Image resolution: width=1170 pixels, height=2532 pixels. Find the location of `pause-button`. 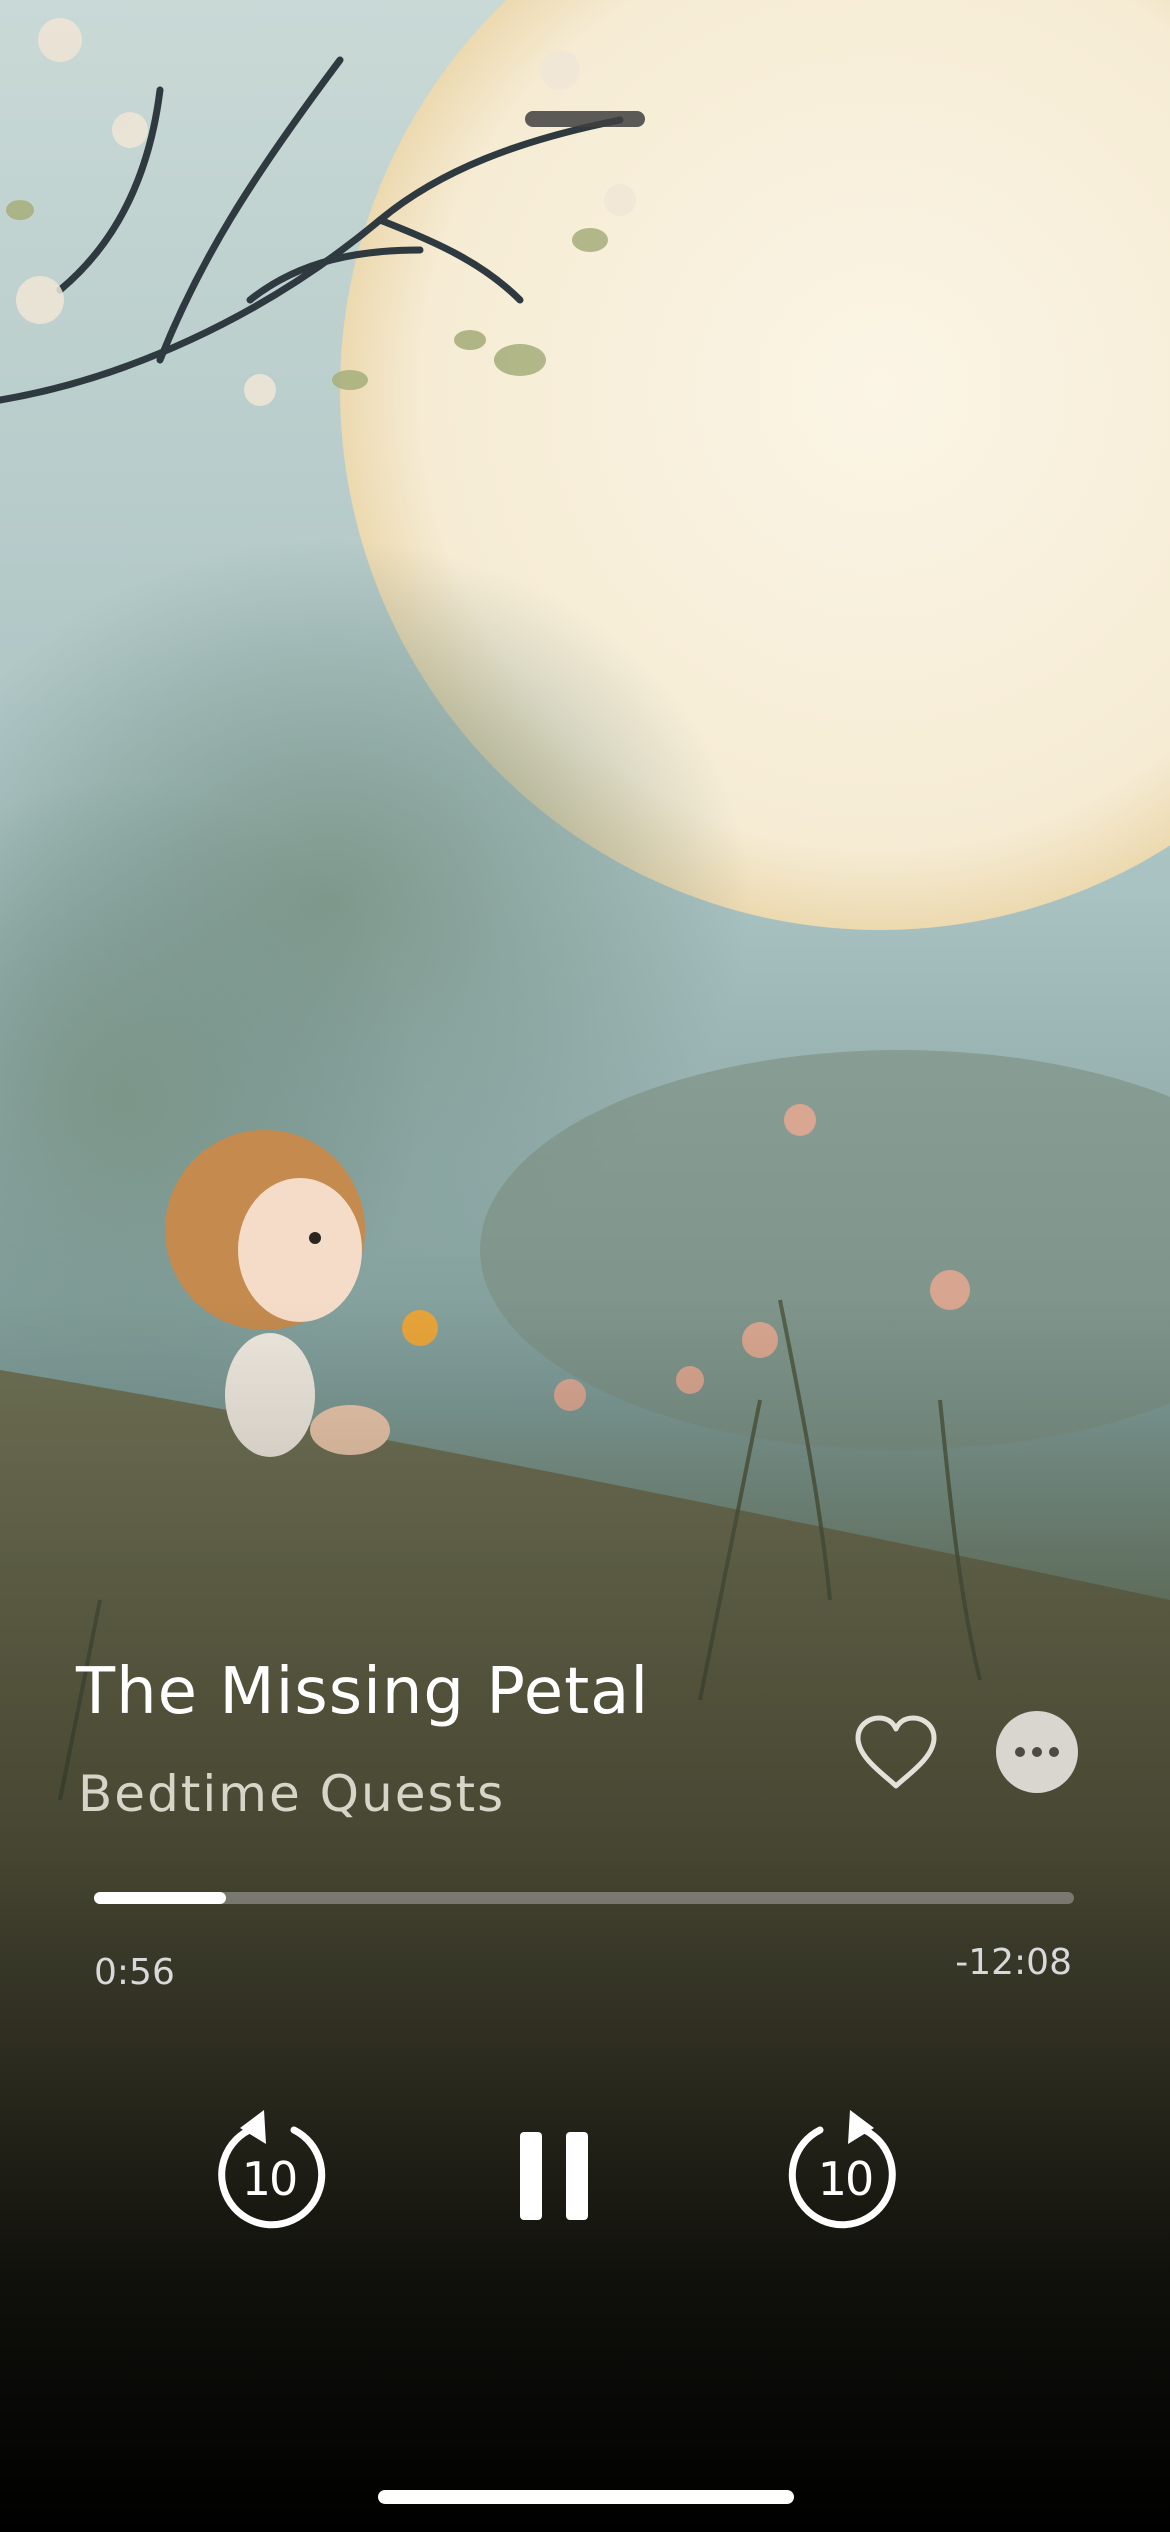

pause-button is located at coordinates (554, 2176).